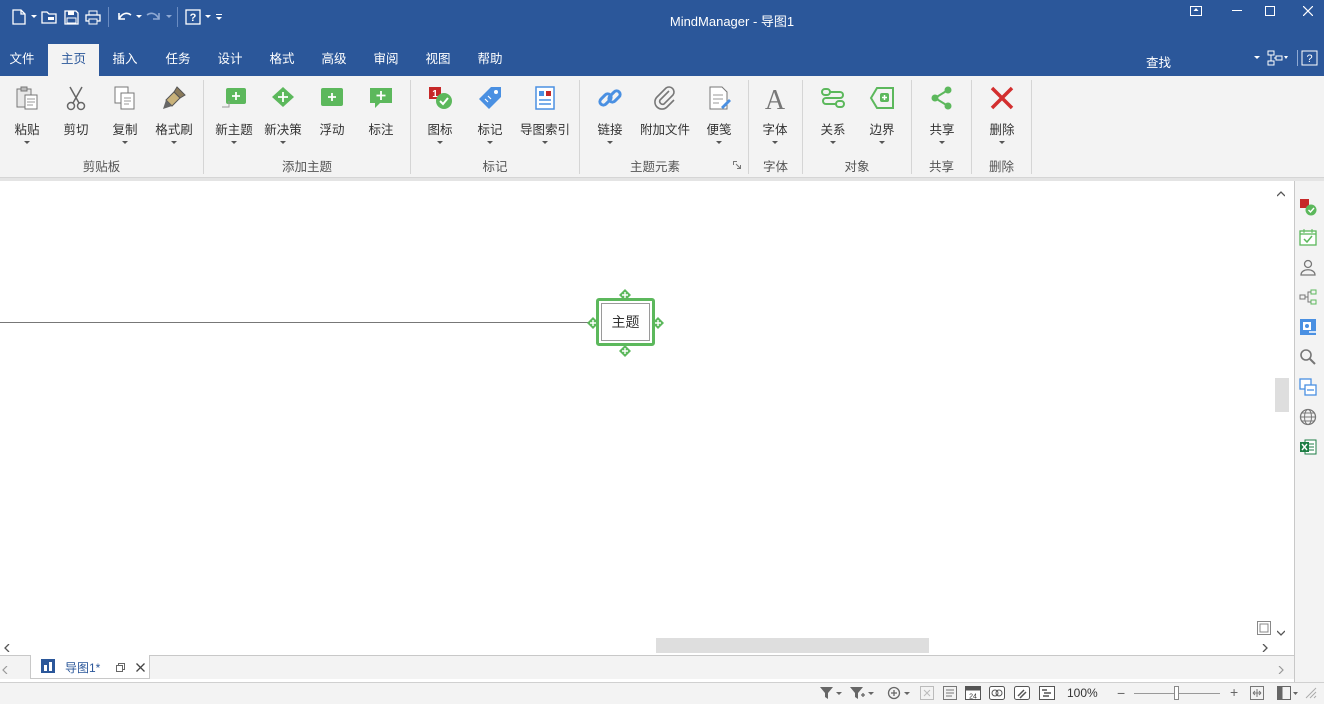 This screenshot has height=704, width=1324. What do you see at coordinates (637, 646) in the screenshot?
I see `horizontal-scrollbar` at bounding box center [637, 646].